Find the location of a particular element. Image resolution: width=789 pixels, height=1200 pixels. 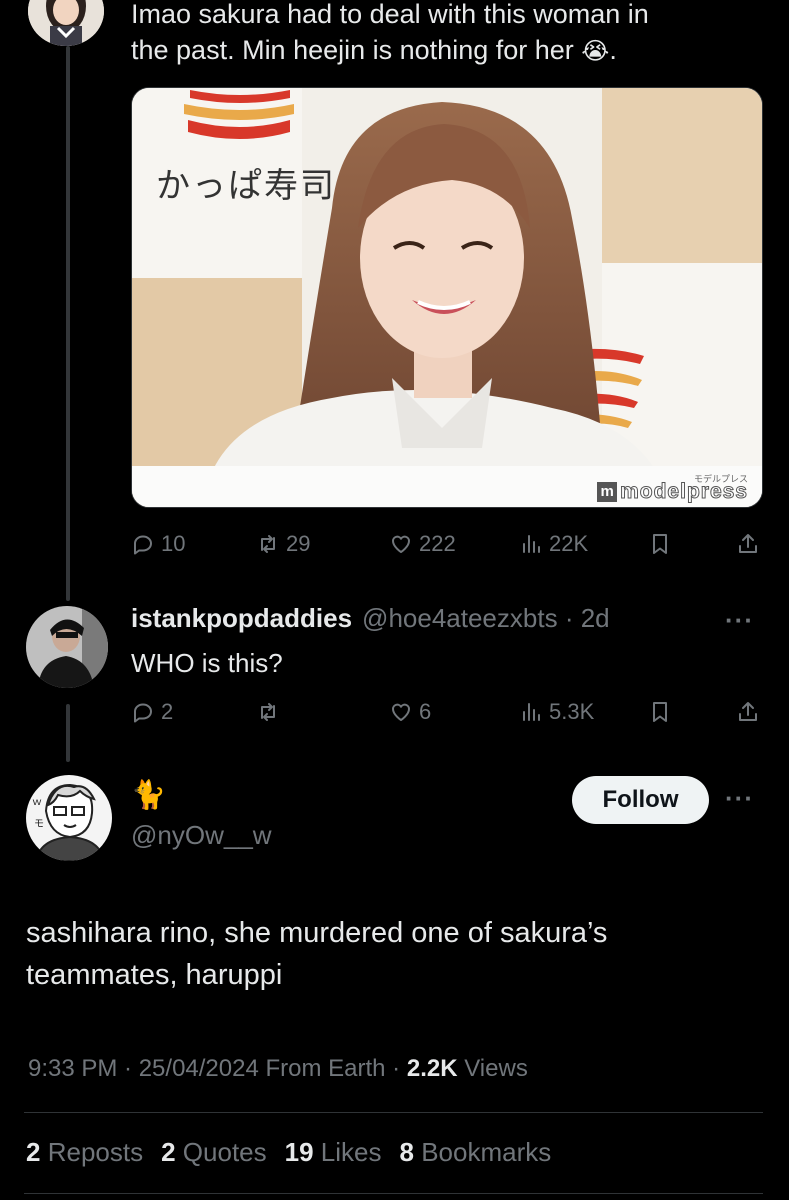

sign-text: かっぱ寿司 is located at coordinates (246, 186).